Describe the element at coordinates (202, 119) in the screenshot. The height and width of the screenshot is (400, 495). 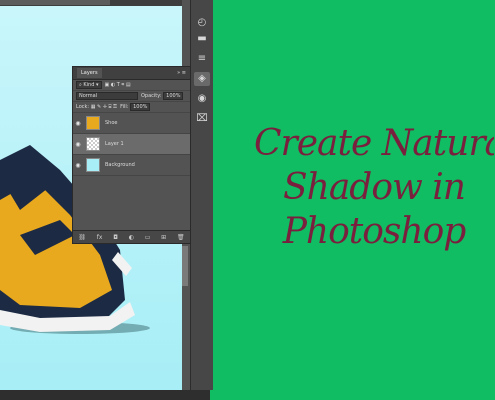
I see `transform-icon: ⌧` at that location.